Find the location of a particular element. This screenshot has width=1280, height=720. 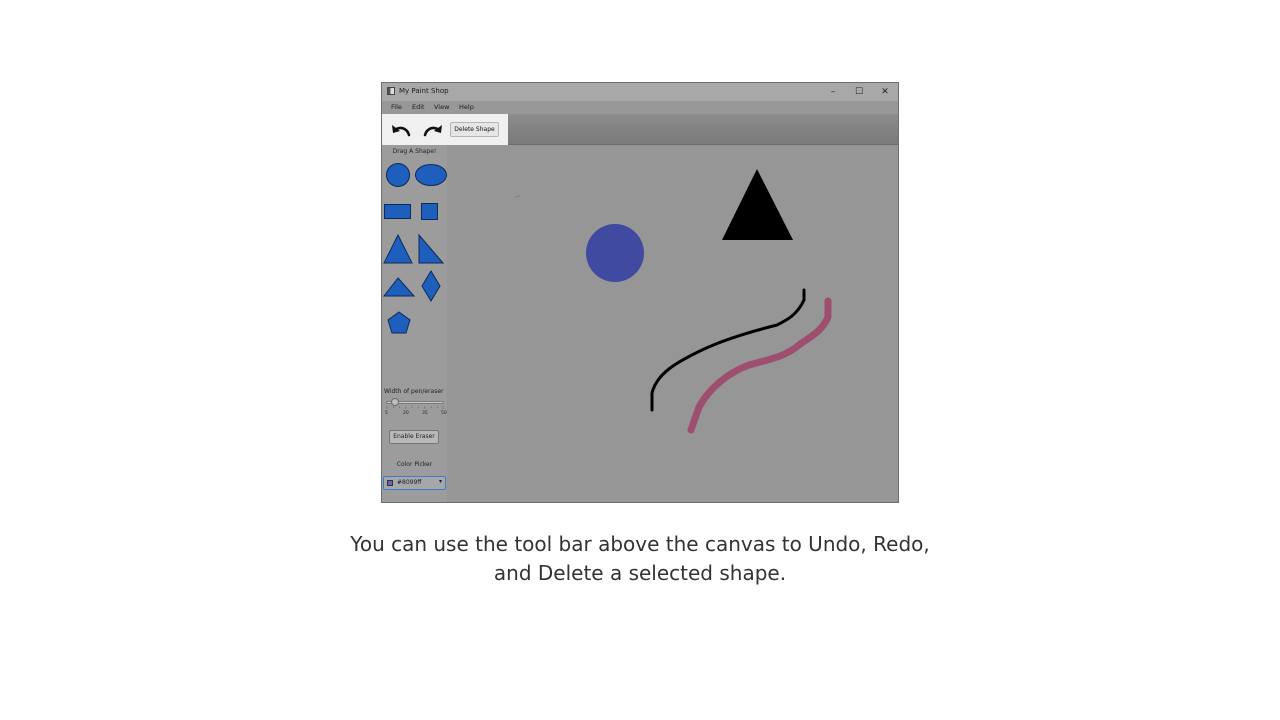

rectangle-shape-tile is located at coordinates (398, 212).